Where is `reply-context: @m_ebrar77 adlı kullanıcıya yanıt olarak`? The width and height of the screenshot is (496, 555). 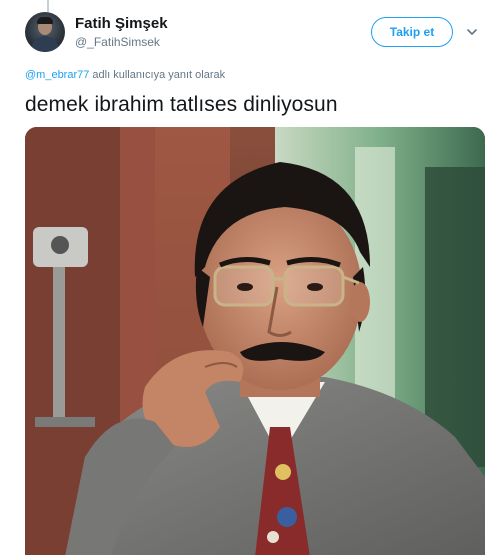
reply-context: @m_ebrar77 adlı kullanıcıya yanıt olarak is located at coordinates (125, 75).